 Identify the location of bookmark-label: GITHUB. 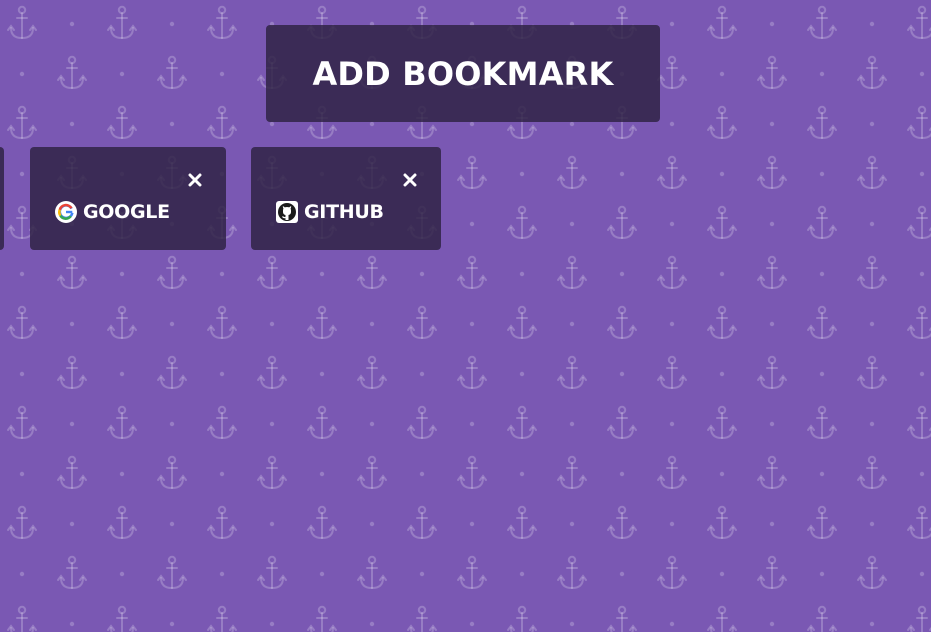
(344, 212).